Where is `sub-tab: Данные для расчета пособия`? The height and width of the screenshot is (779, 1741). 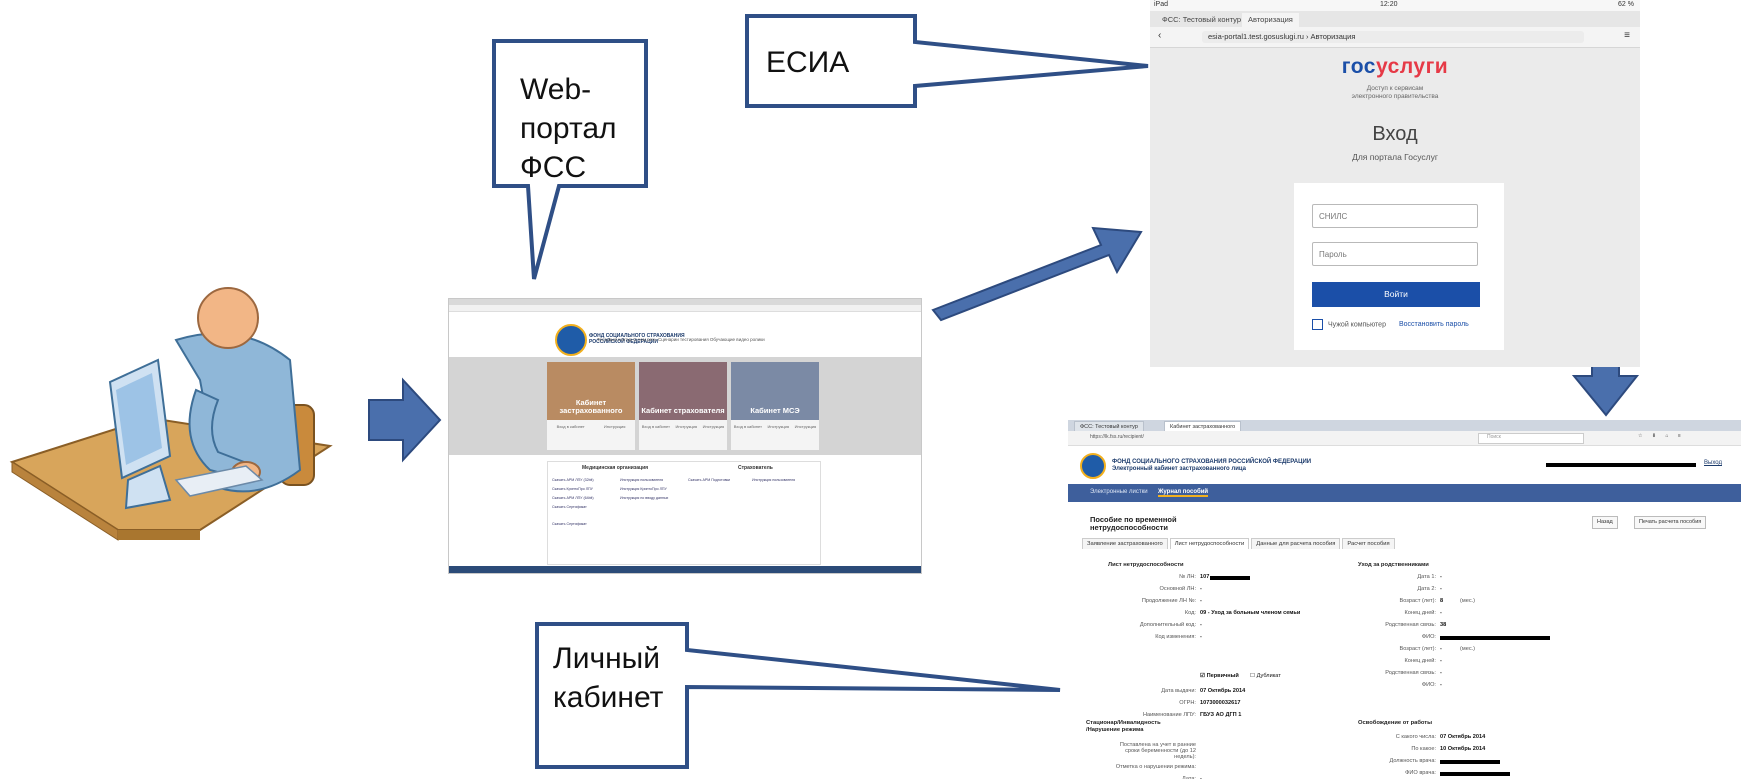
sub-tab: Данные для расчета пособия is located at coordinates (1296, 543).